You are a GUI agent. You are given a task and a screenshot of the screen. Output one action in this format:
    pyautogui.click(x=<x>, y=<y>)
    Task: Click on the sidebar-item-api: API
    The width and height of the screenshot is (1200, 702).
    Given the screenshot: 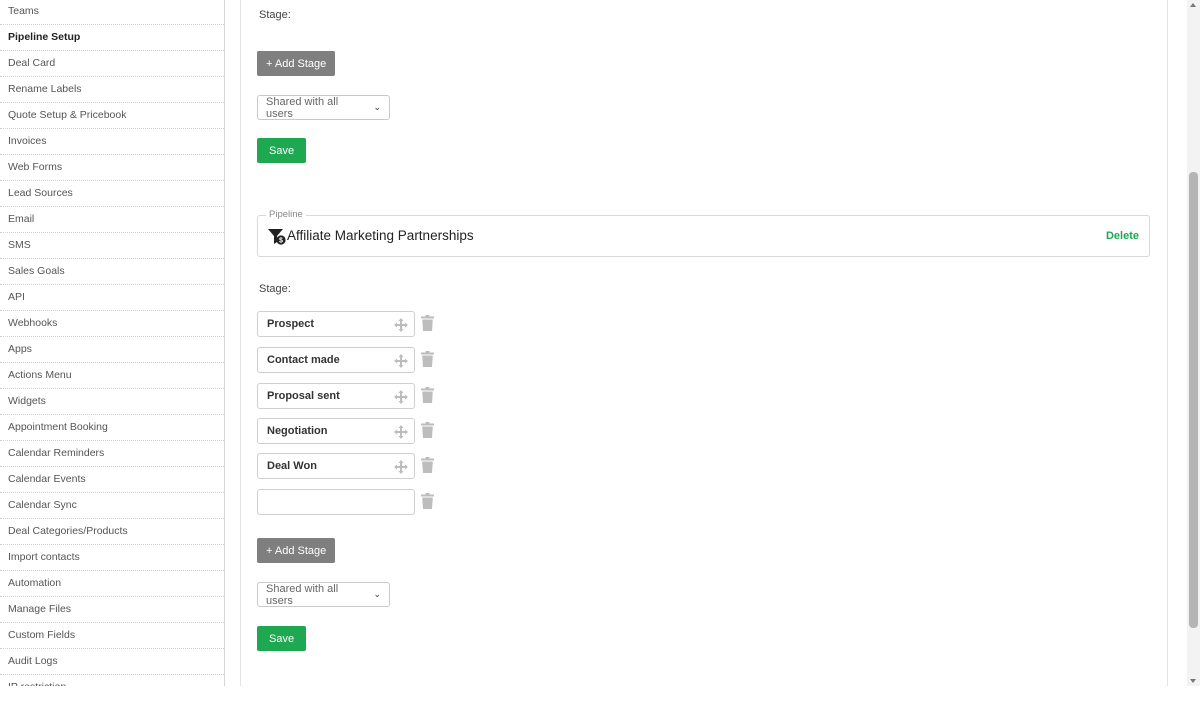 What is the action you would take?
    pyautogui.click(x=112, y=298)
    